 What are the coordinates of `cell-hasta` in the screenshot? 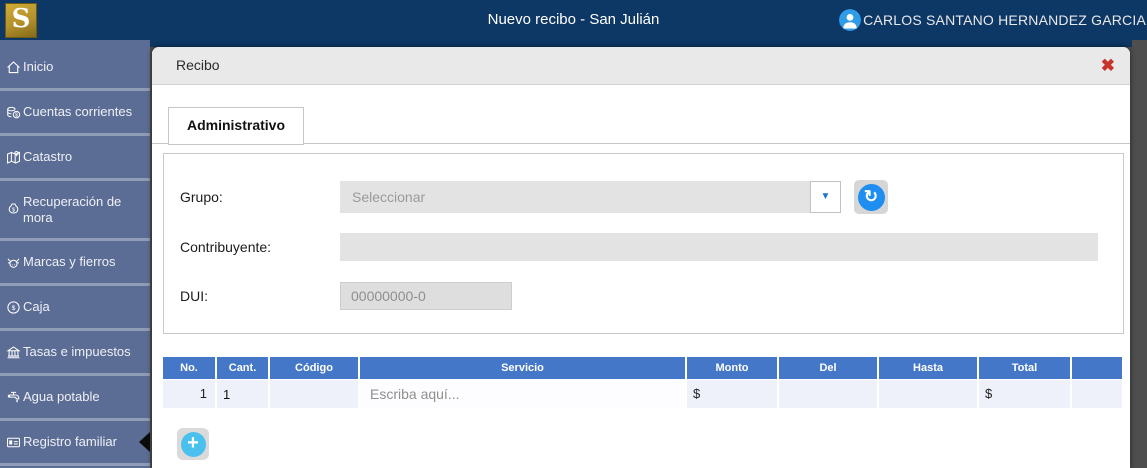 It's located at (928, 394).